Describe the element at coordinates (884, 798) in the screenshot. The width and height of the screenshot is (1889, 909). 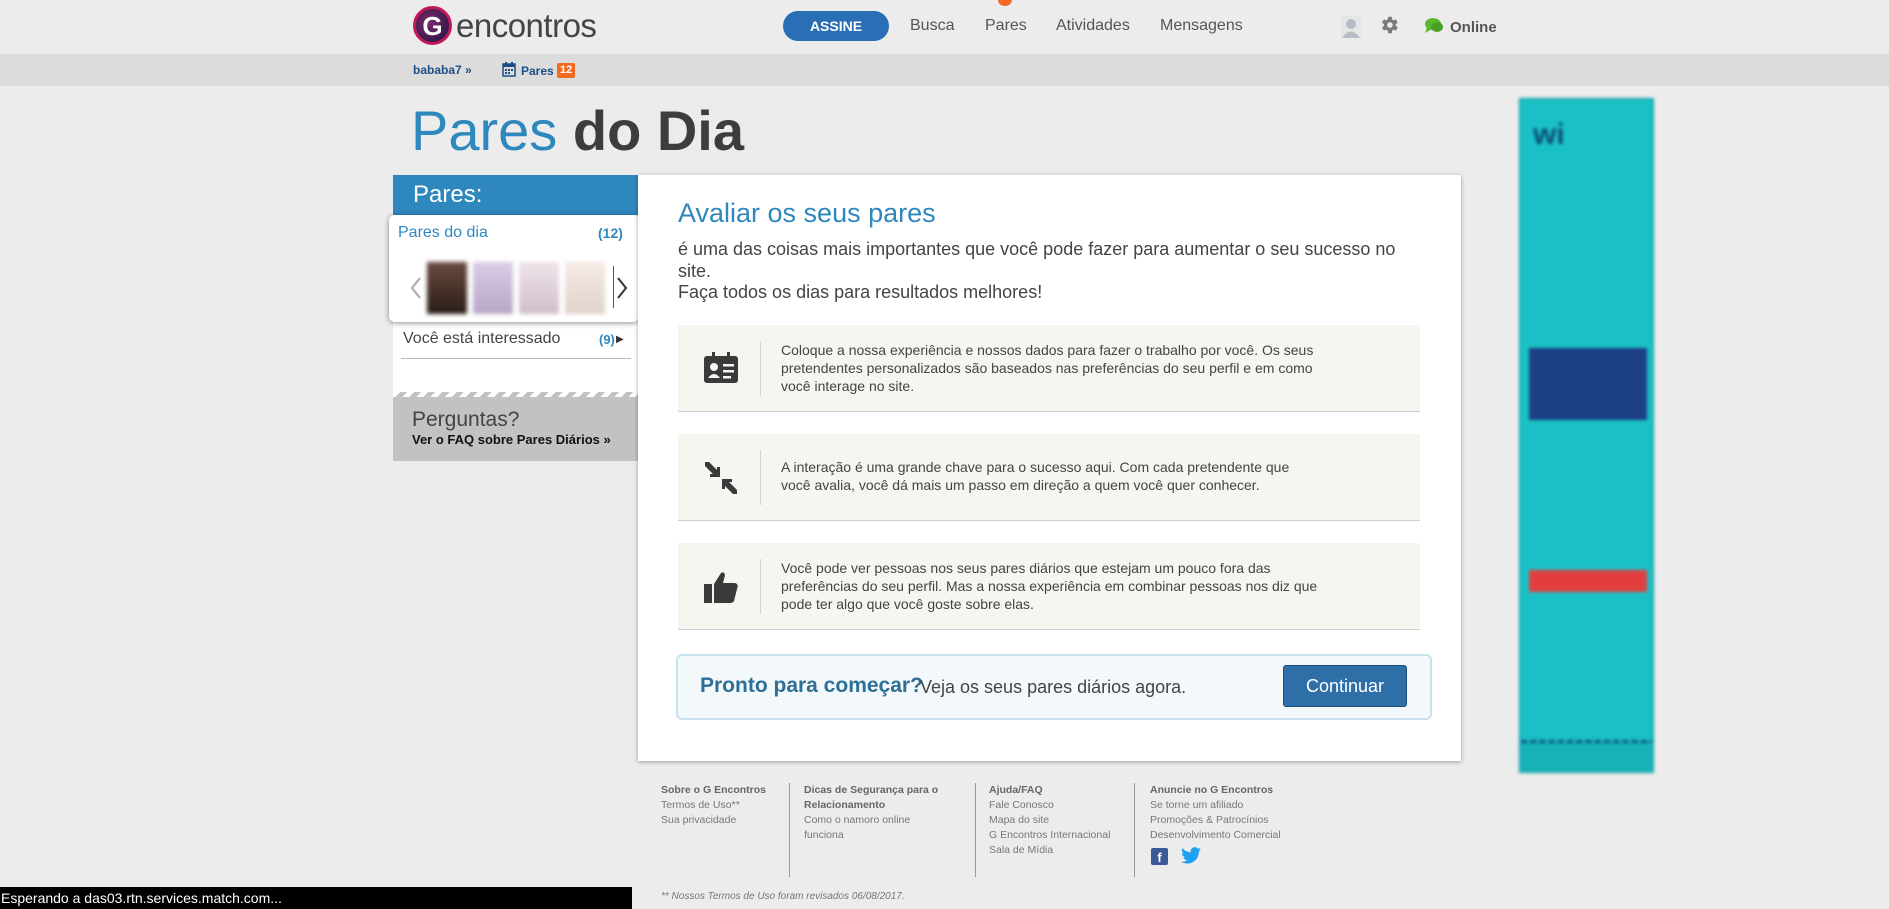
I see `footer-heading: Dicas de Segurança para o Relacionamento` at that location.